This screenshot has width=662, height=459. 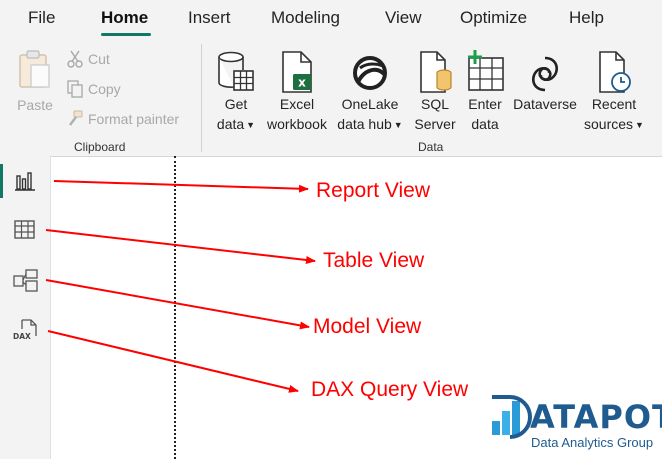 I want to click on callout-table-view: Table View, so click(x=374, y=260).